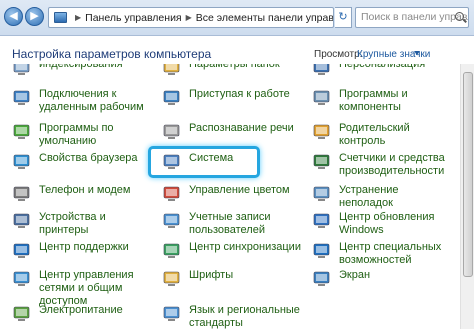 Image resolution: width=474 pixels, height=329 pixels. I want to click on control-panel-item-label: Управление цветом, so click(239, 190).